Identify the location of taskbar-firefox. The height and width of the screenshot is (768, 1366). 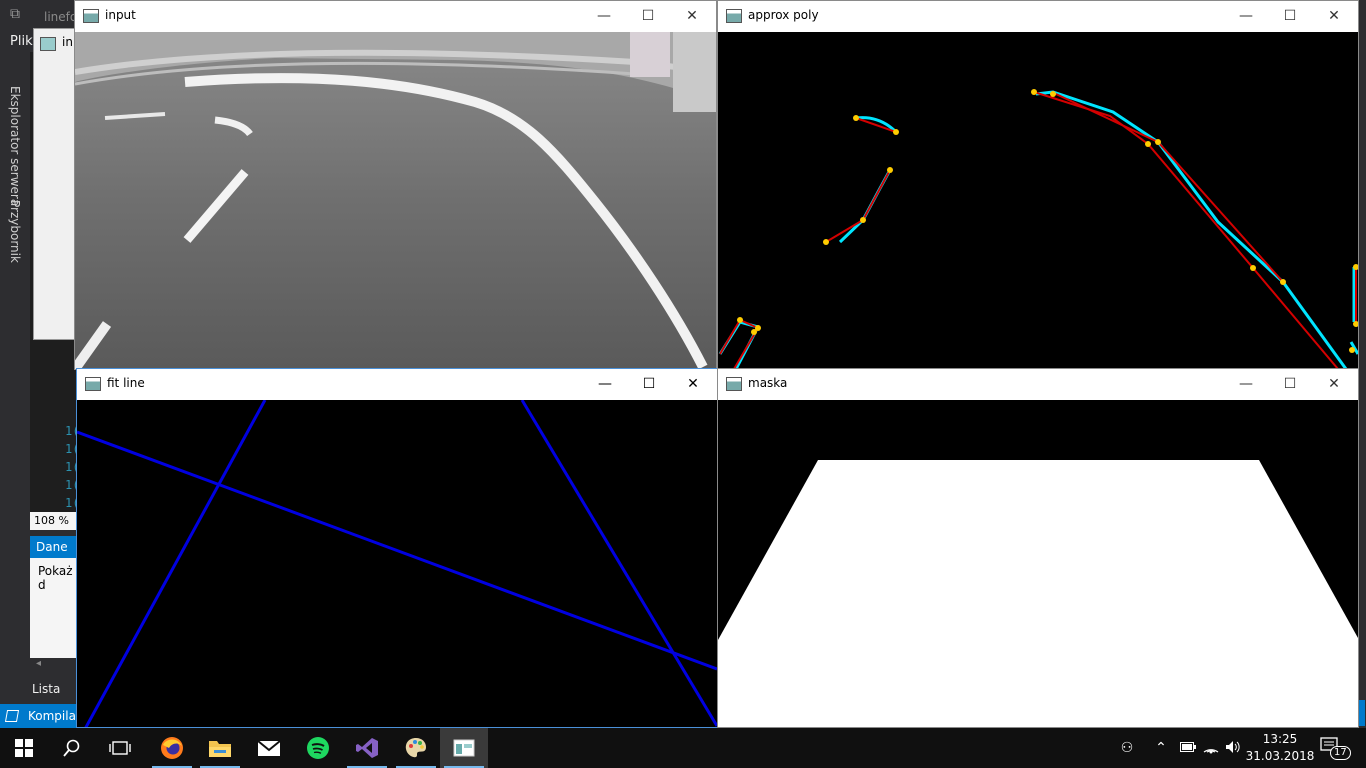
(172, 748).